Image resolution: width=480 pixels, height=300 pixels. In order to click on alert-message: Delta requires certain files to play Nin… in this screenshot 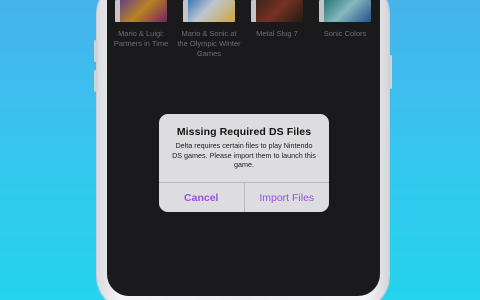, I will do `click(244, 155)`.